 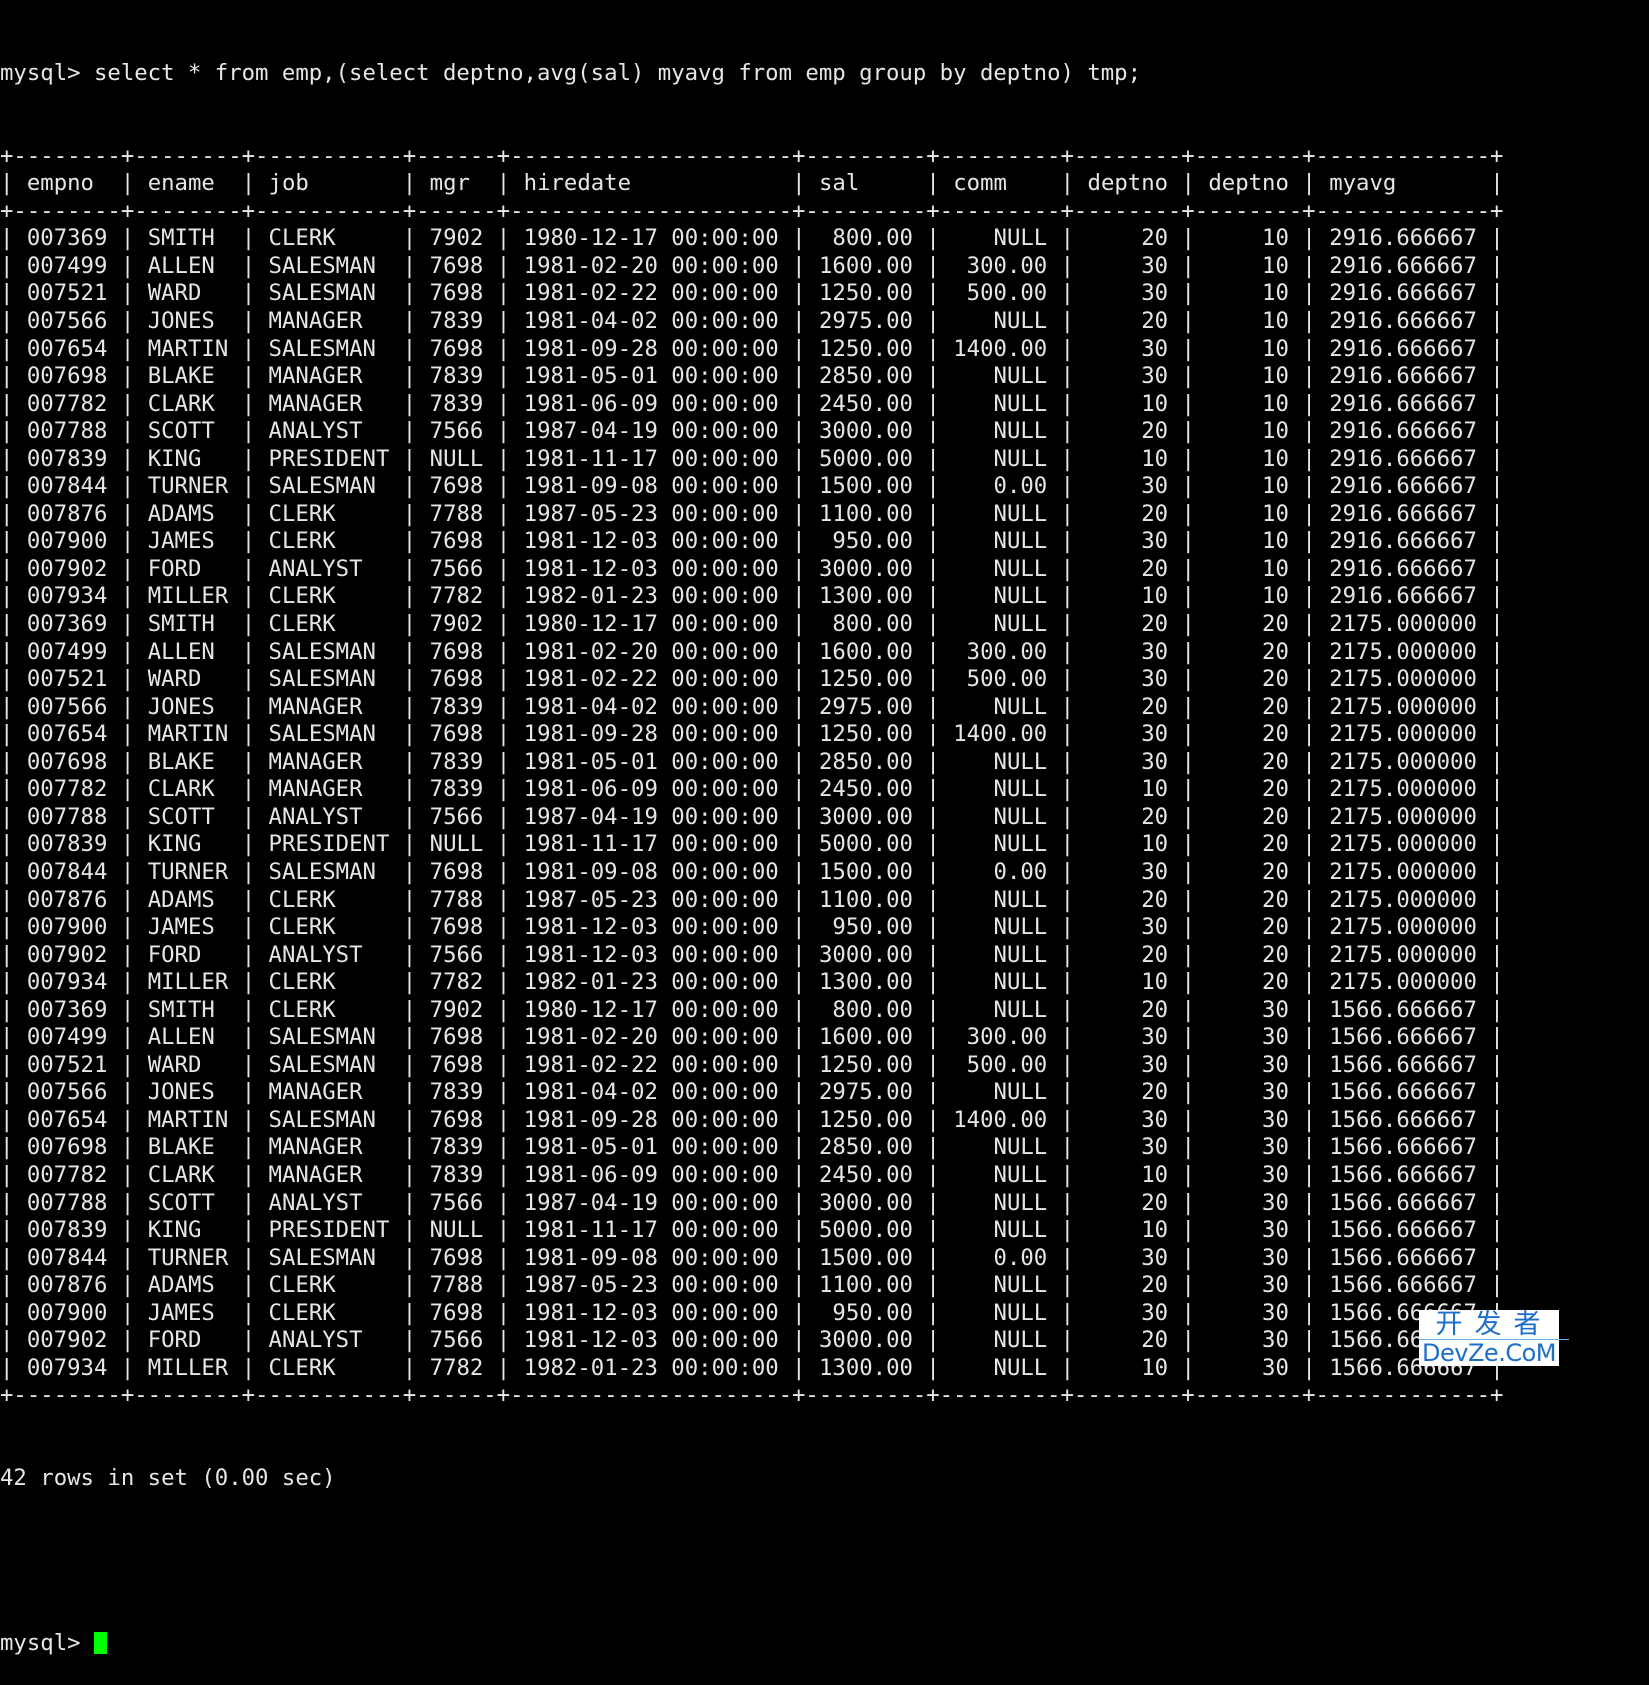 I want to click on column-header-empno: empno, so click(x=67, y=183).